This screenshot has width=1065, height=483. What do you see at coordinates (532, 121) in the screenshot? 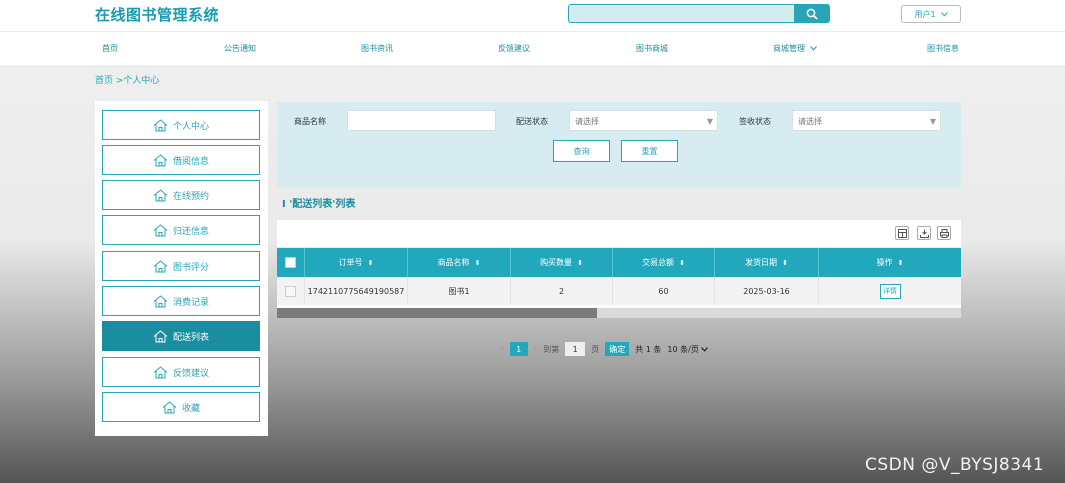
I see `delivery-status-label: 配送状态` at bounding box center [532, 121].